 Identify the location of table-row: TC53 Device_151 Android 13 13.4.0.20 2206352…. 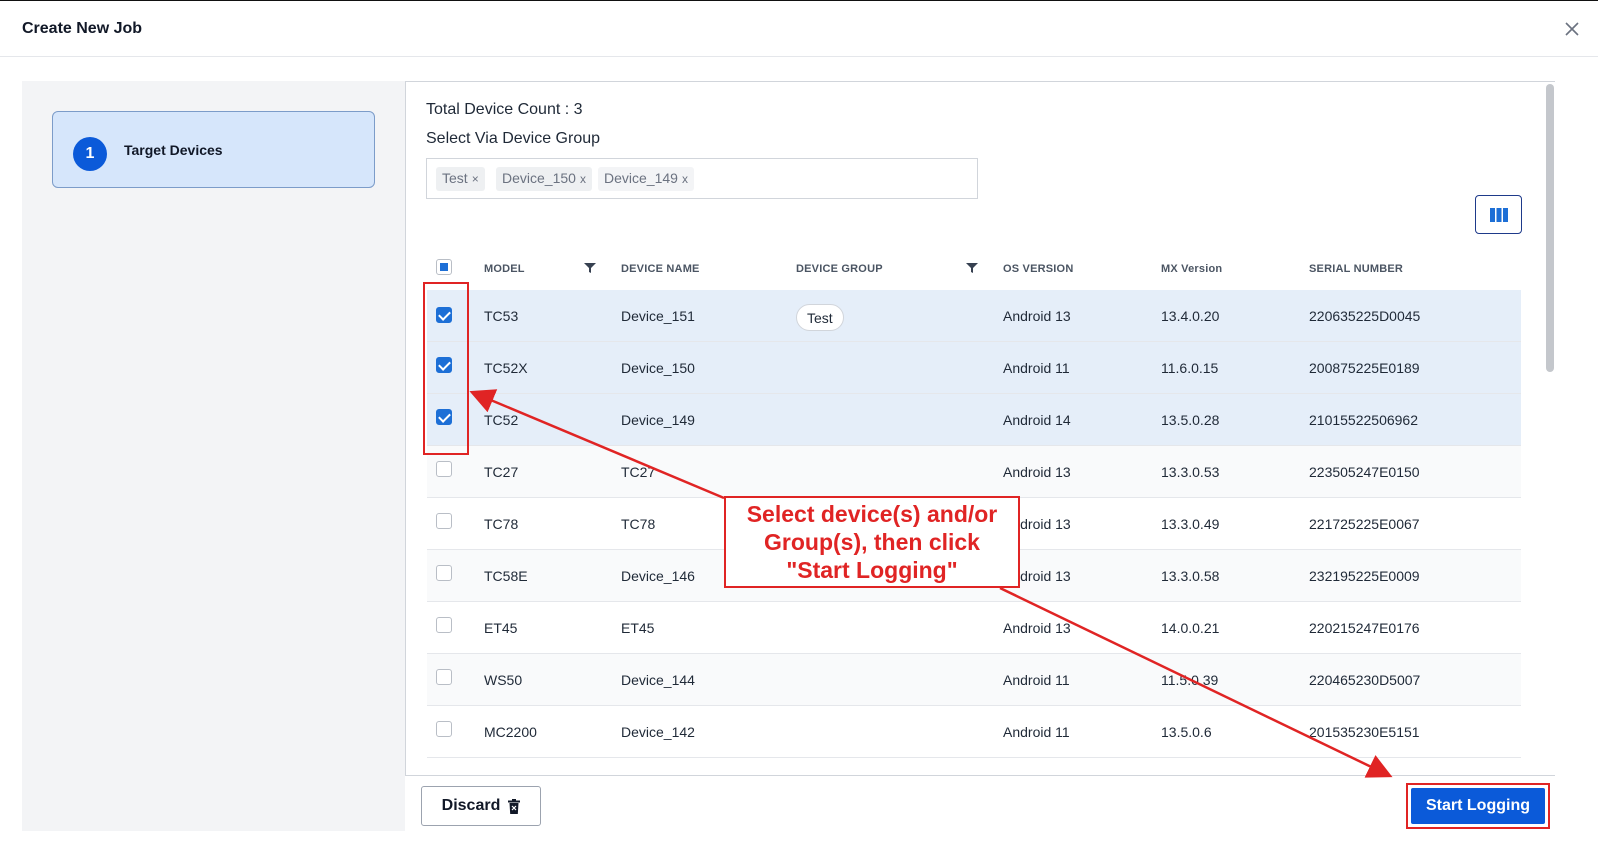
(974, 316).